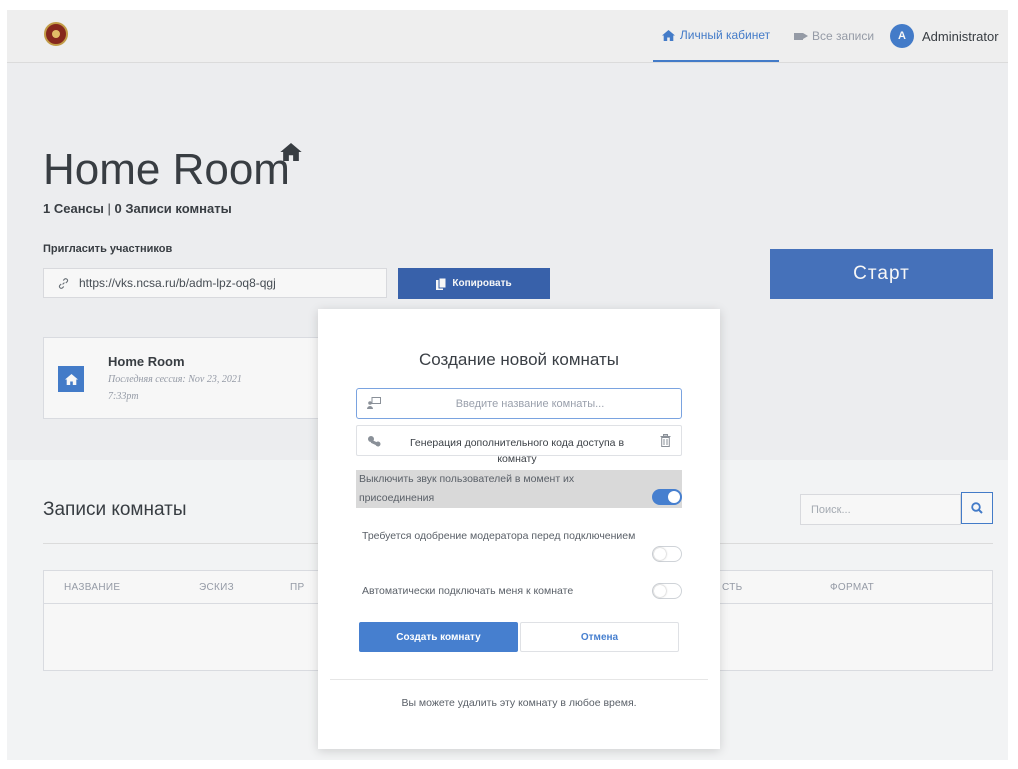 The image size is (1018, 769). I want to click on room-name-input, so click(519, 403).